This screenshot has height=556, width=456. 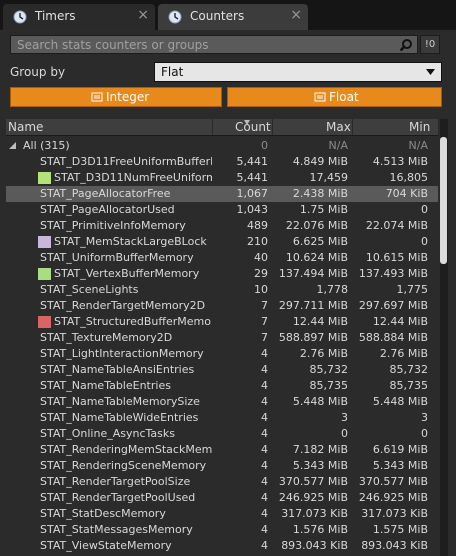 What do you see at coordinates (316, 225) in the screenshot?
I see `counter-max: 22.076 MiB` at bounding box center [316, 225].